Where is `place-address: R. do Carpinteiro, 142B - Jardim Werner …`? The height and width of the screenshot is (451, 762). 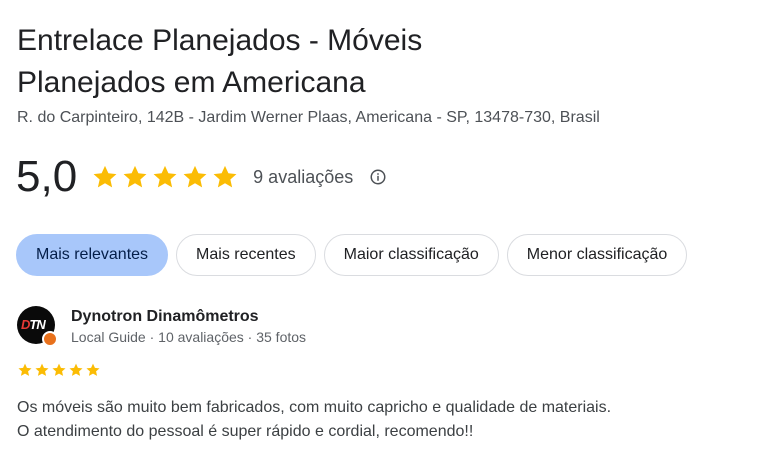
place-address: R. do Carpinteiro, 142B - Jardim Werner … is located at coordinates (308, 117).